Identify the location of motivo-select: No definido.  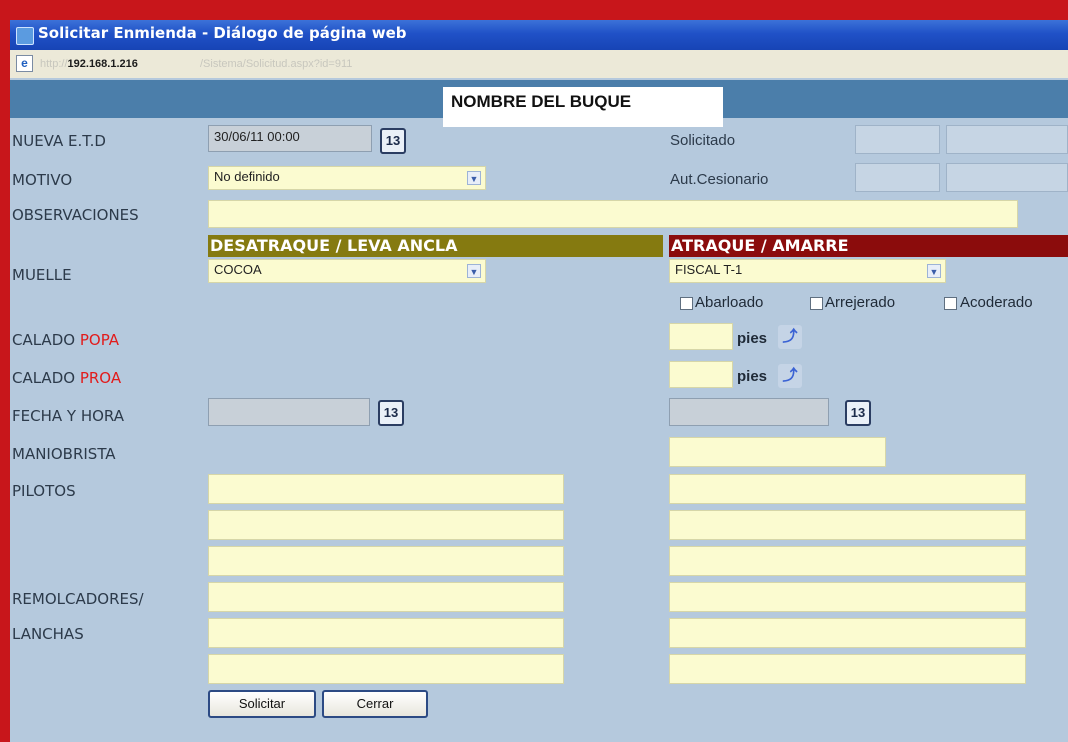
(347, 178).